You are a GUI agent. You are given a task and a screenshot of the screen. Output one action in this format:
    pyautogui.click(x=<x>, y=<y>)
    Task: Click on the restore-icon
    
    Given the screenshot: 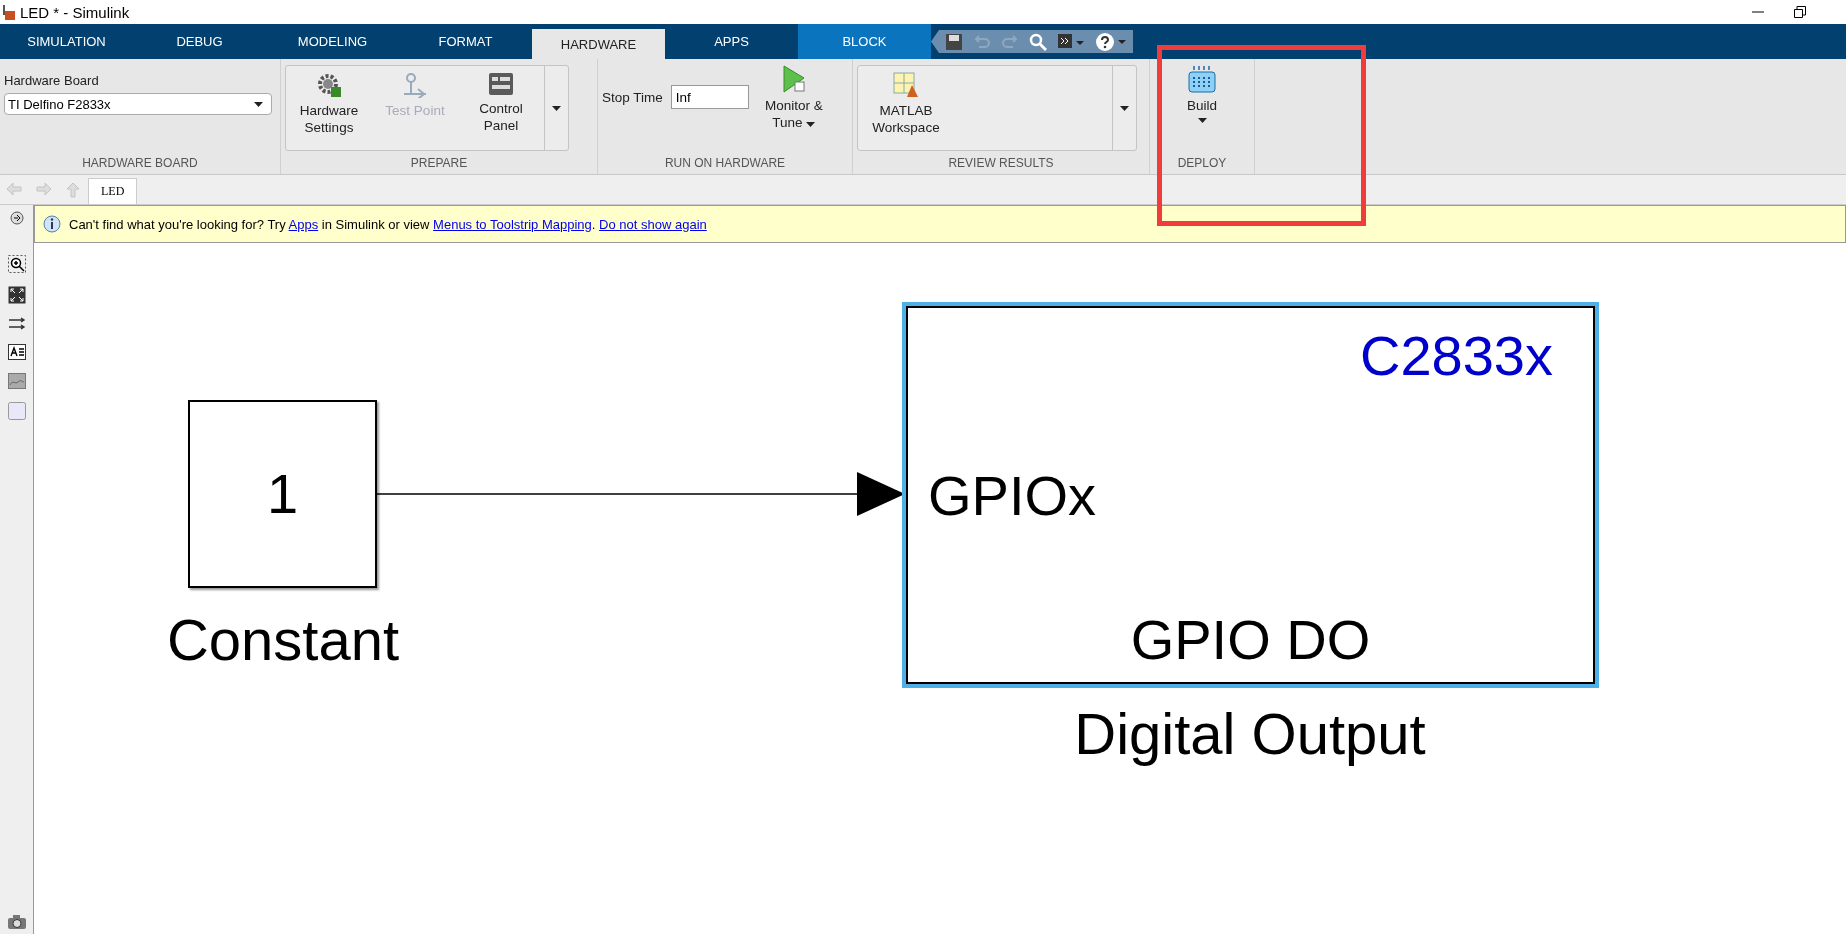 What is the action you would take?
    pyautogui.click(x=1800, y=12)
    